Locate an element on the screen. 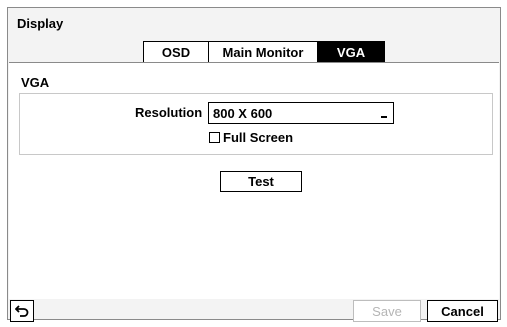 The image size is (507, 327). tab-bar: OSD Main Monitor VGA is located at coordinates (264, 52).